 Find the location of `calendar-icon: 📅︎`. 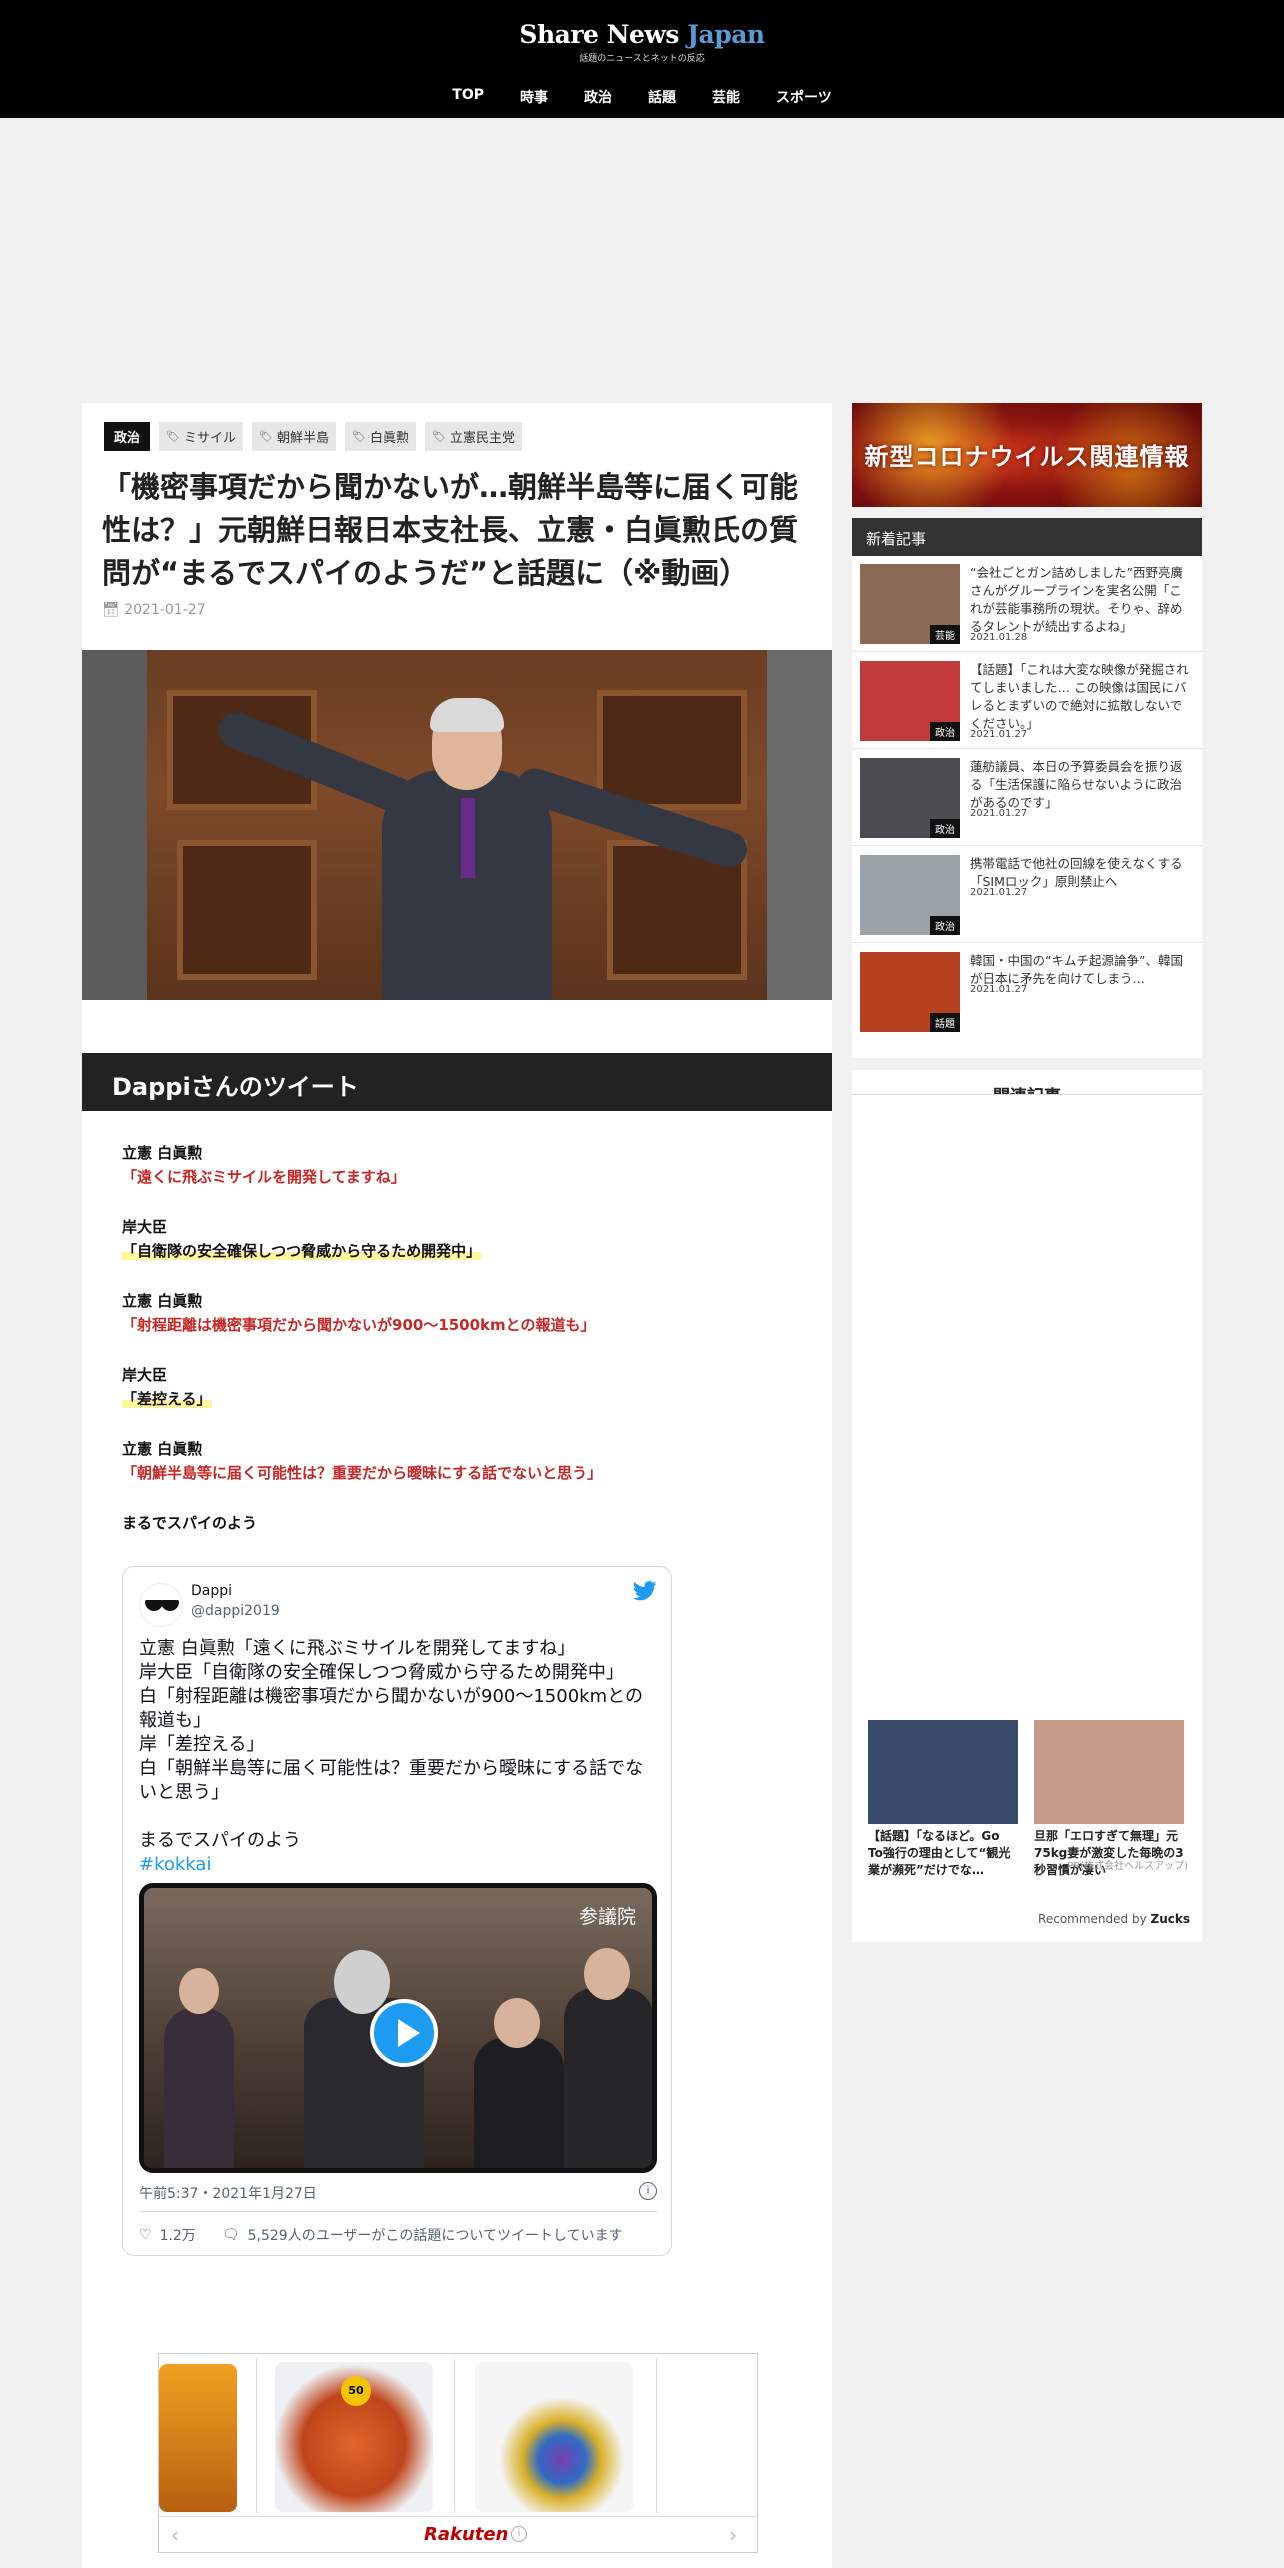

calendar-icon: 📅︎ is located at coordinates (113, 610).